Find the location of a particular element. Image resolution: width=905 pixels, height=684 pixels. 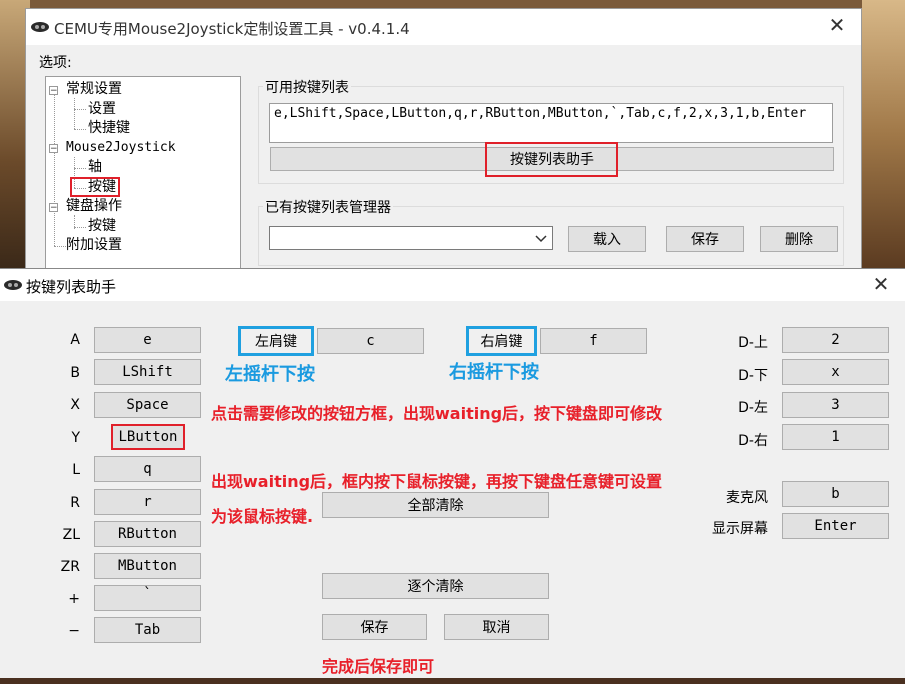

annotation-right-stick: 右摇杆下按 is located at coordinates (494, 372).